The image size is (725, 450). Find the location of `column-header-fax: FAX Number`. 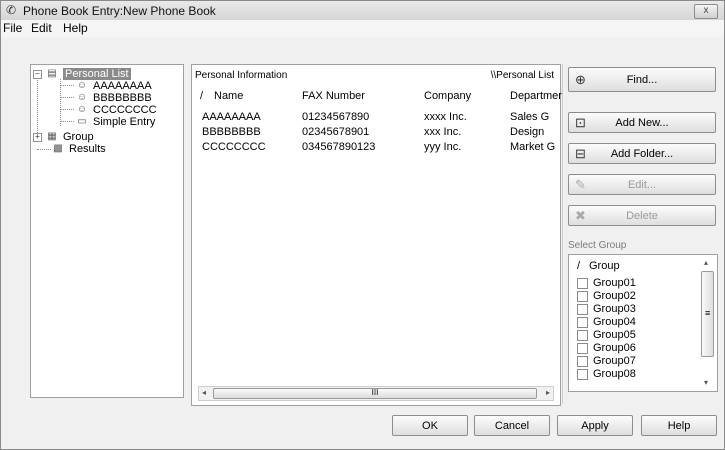

column-header-fax: FAX Number is located at coordinates (333, 96).